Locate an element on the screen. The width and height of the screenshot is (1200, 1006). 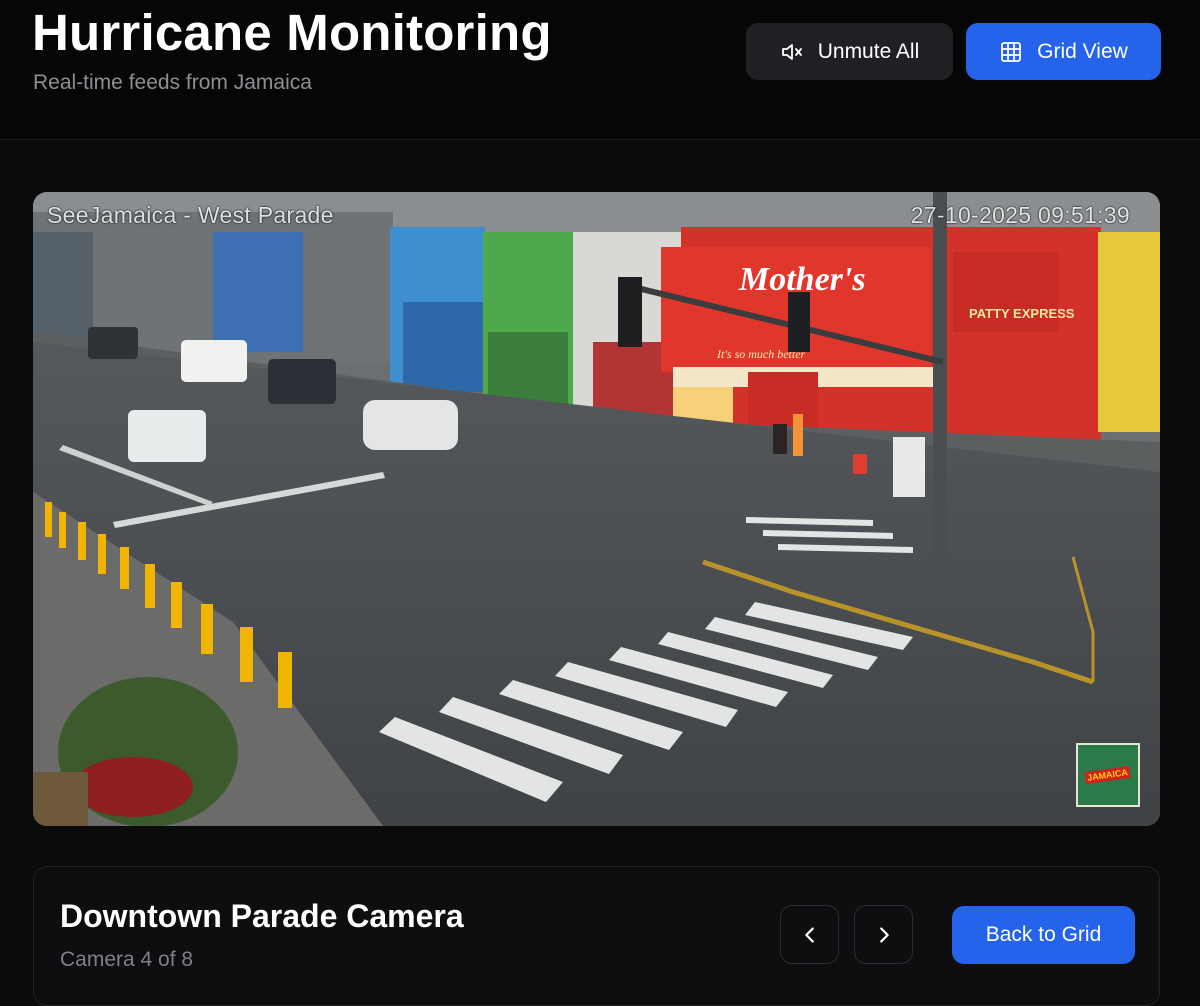
back-to-grid-label: Back to Grid is located at coordinates (1043, 934).